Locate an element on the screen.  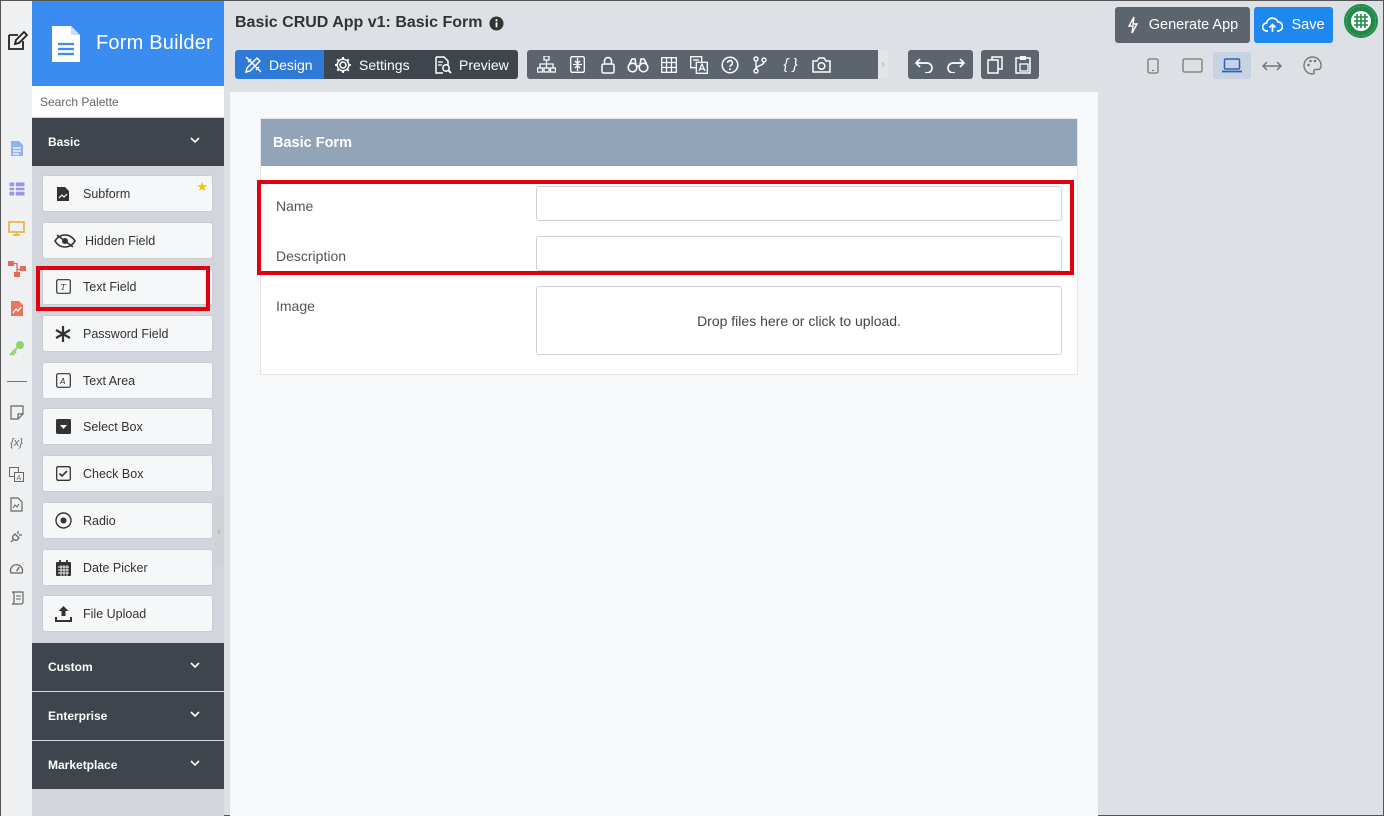
group-label: Marketplace is located at coordinates (83, 765).